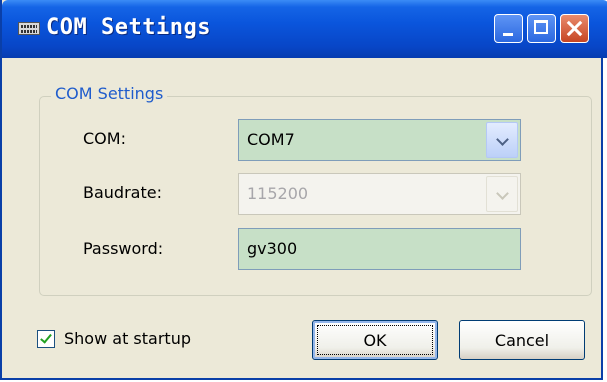 Image resolution: width=607 pixels, height=382 pixels. Describe the element at coordinates (271, 139) in the screenshot. I see `com-value: COM7` at that location.